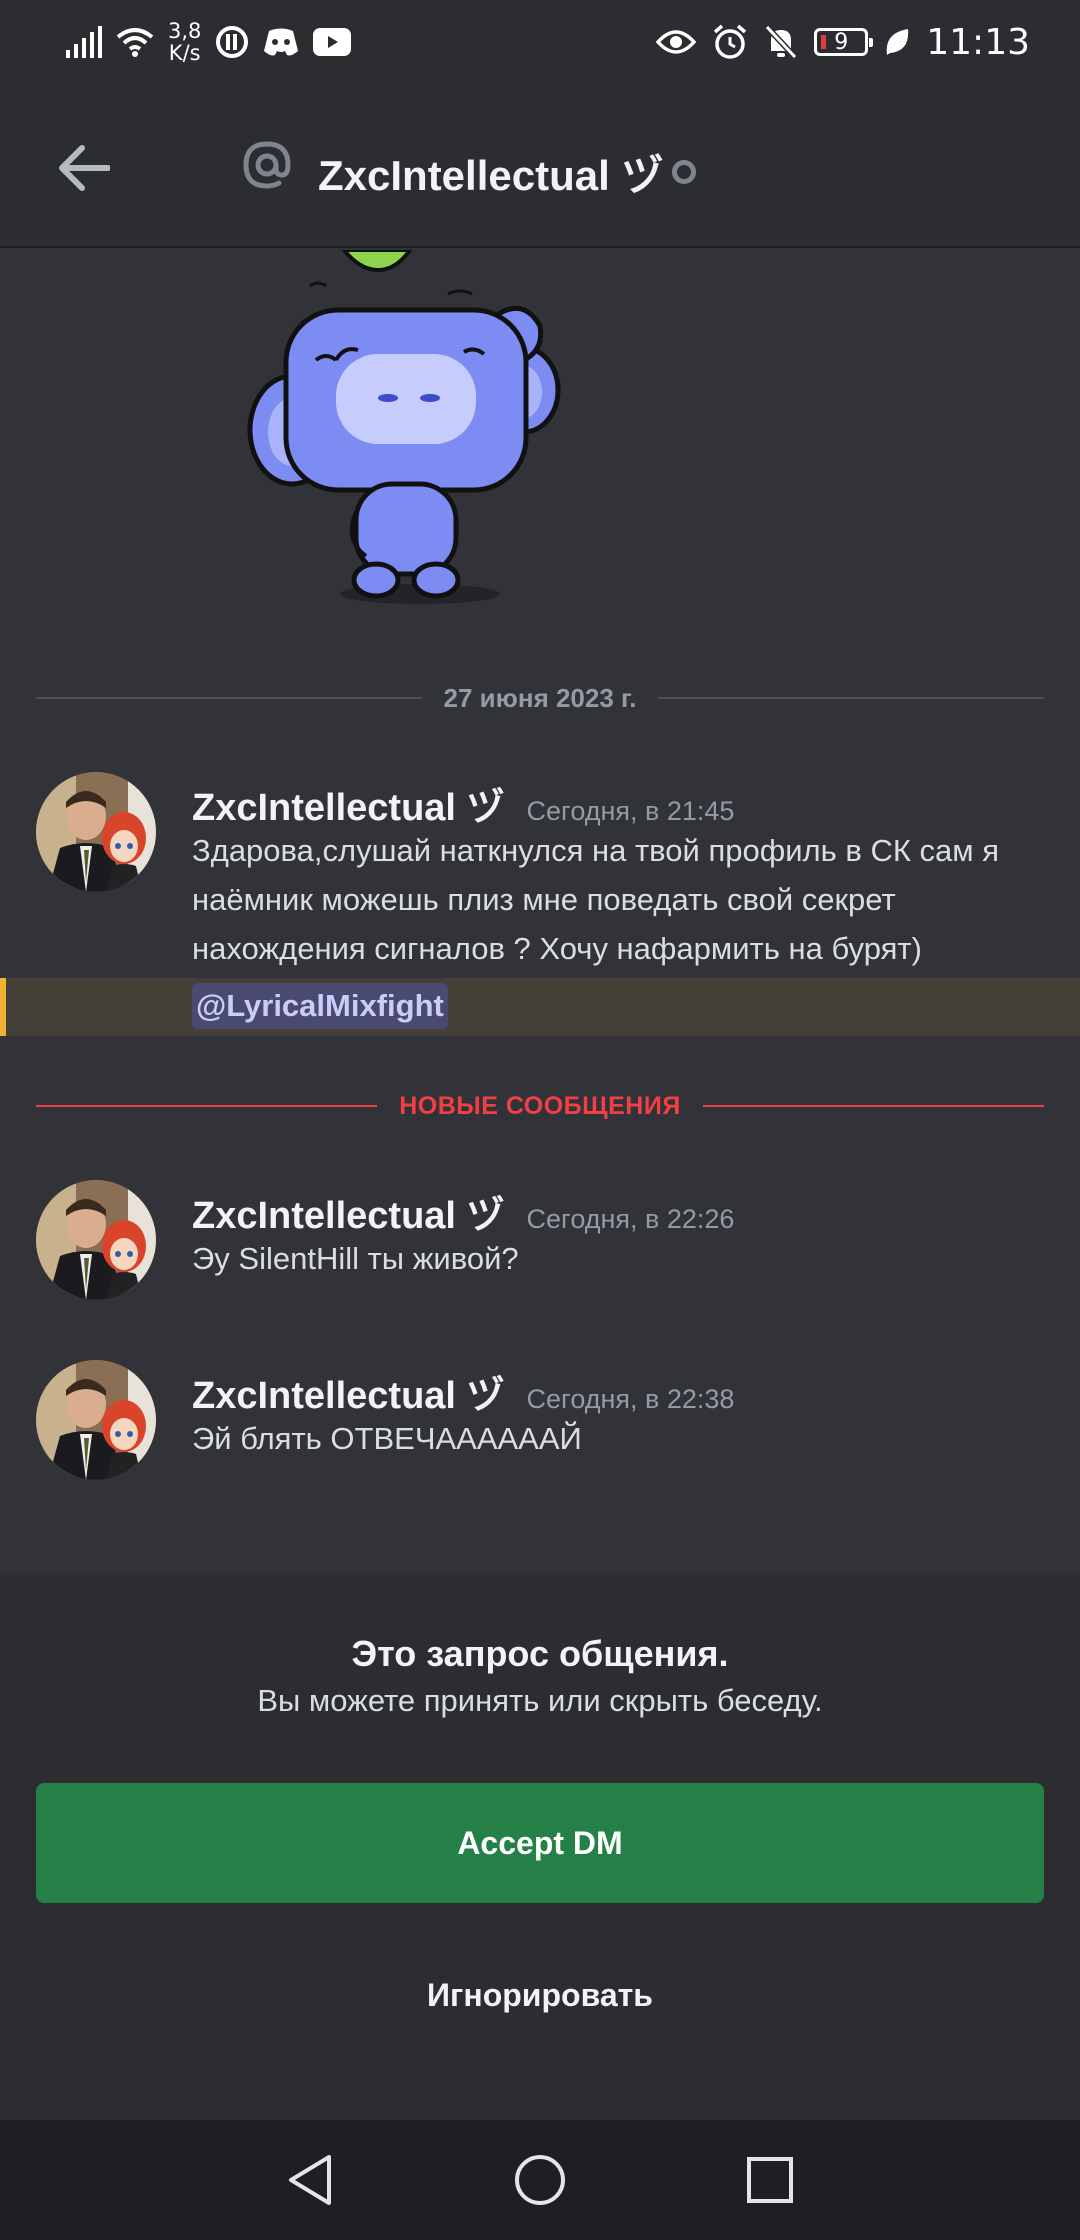  What do you see at coordinates (404, 427) in the screenshot?
I see `wumpus-wave-illustration` at bounding box center [404, 427].